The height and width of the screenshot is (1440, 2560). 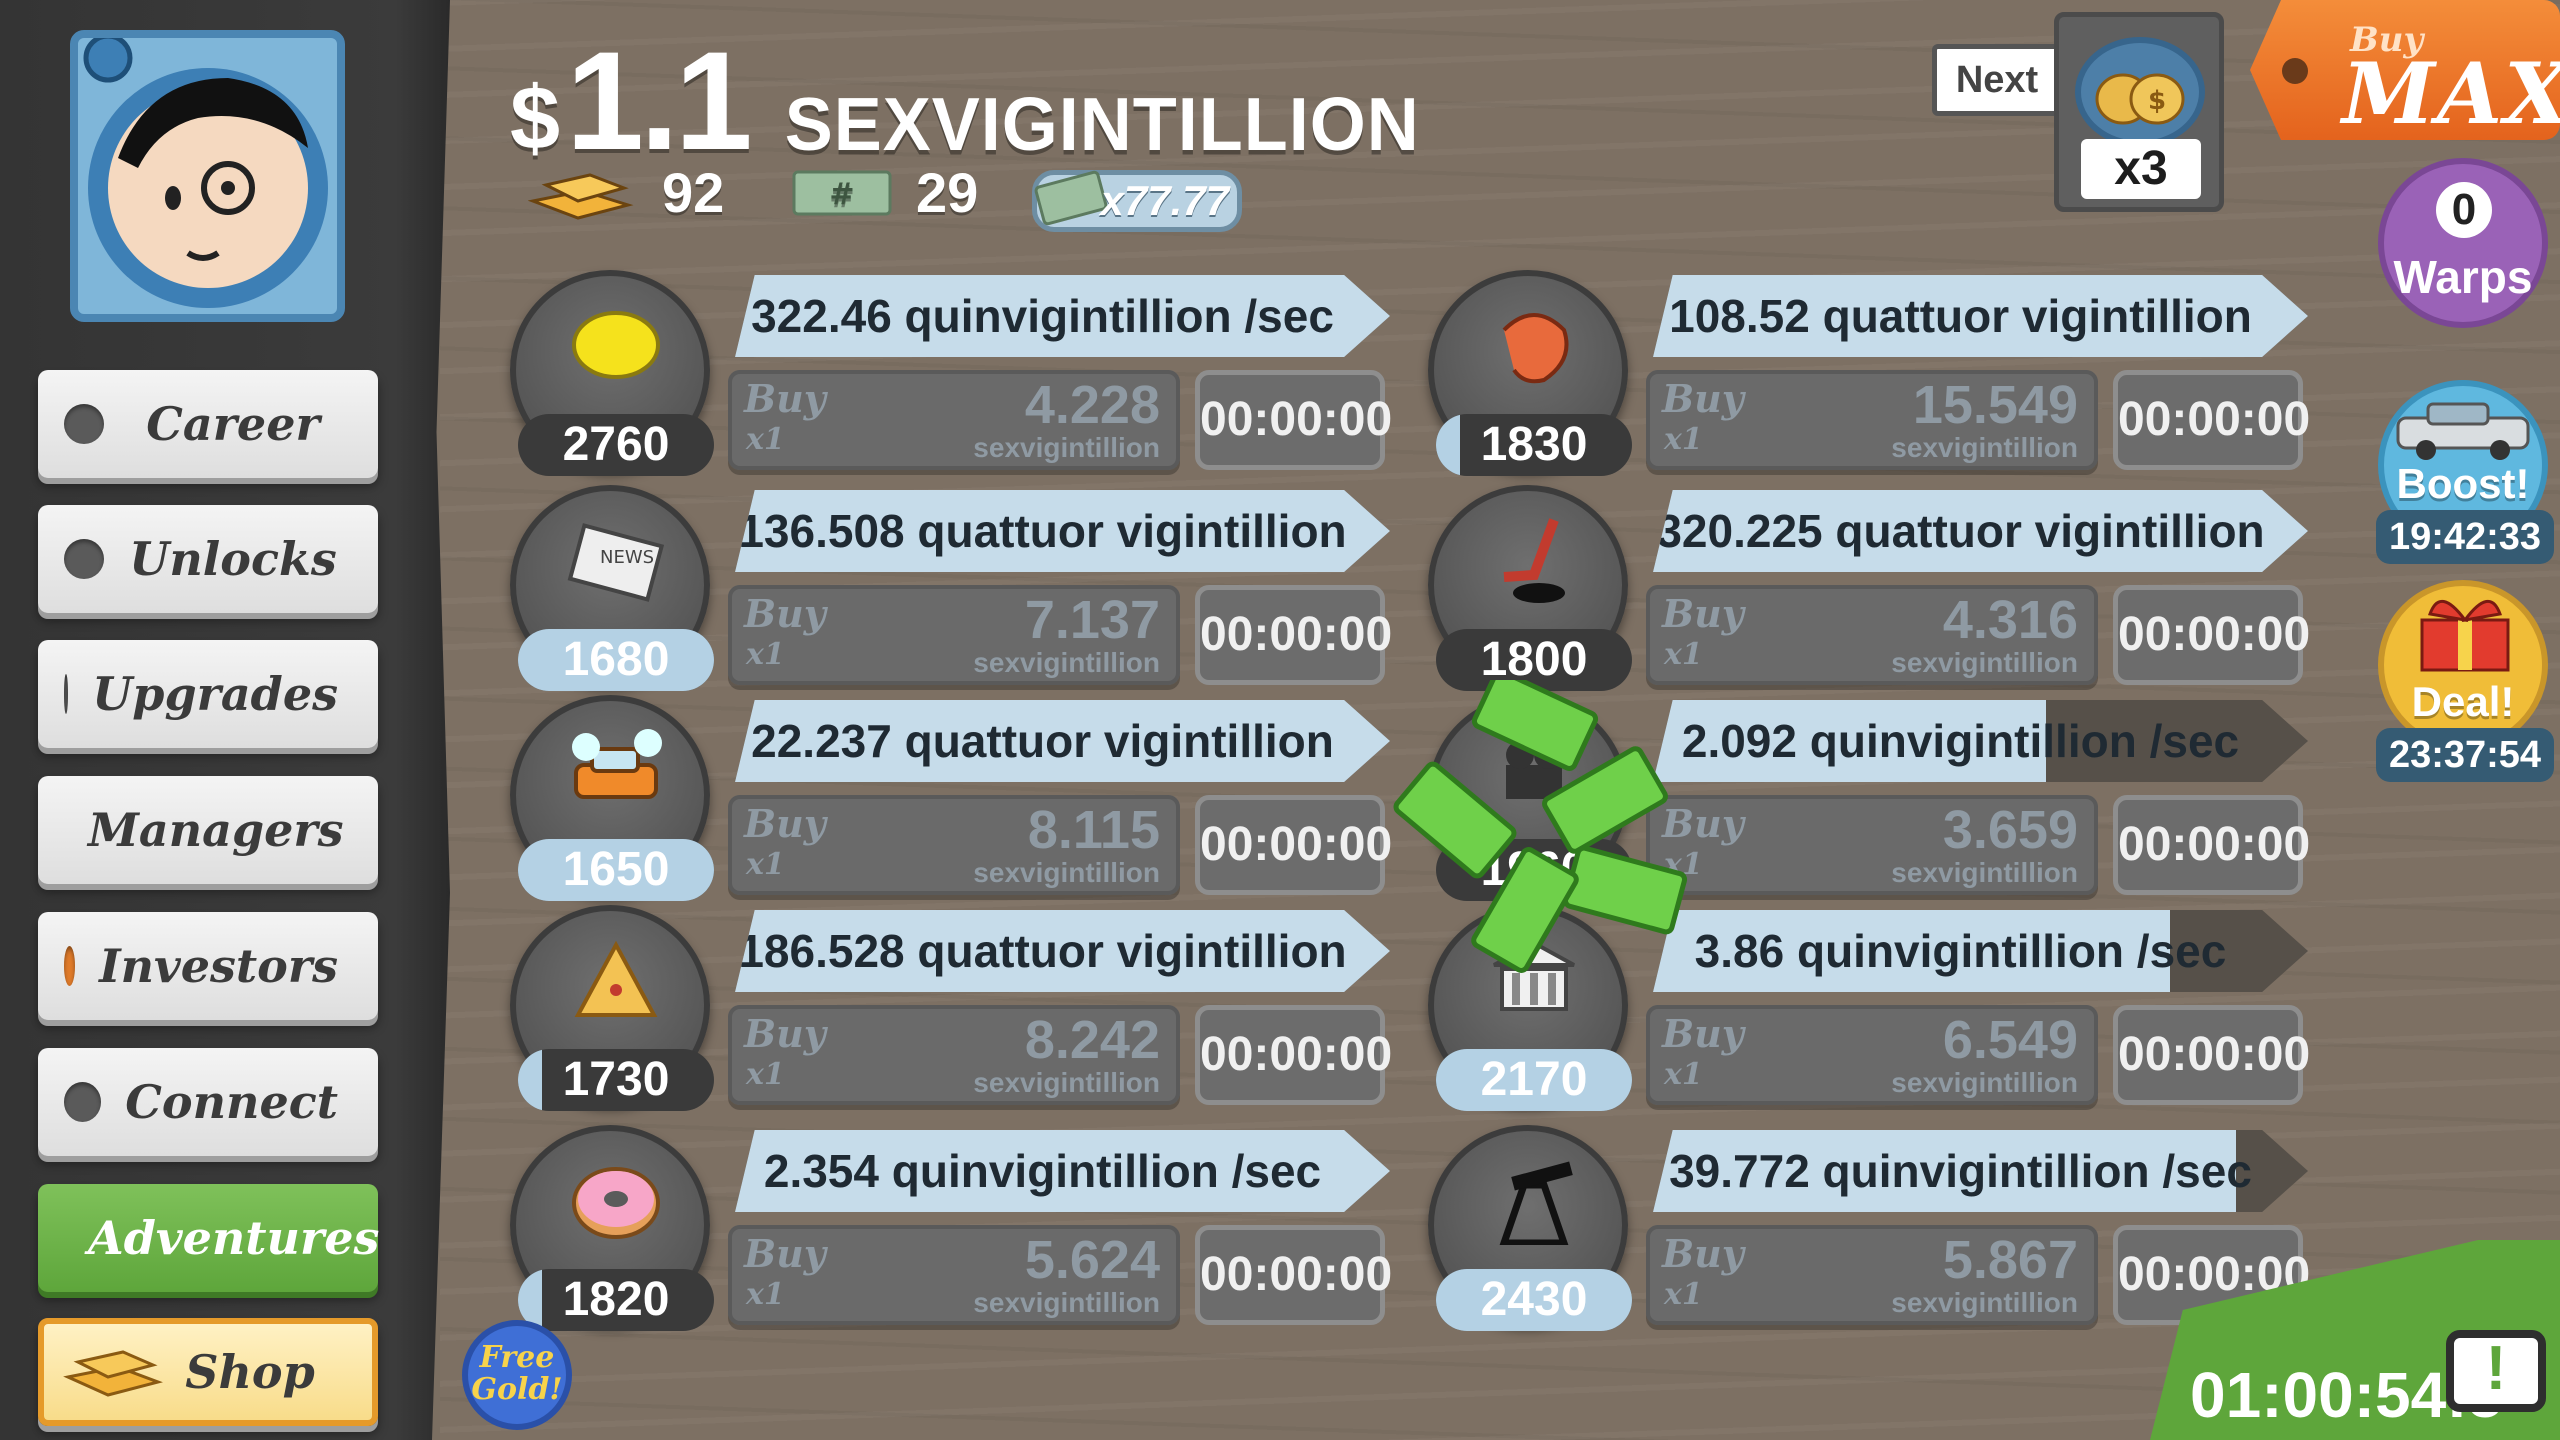 I want to click on buy-cost: 8.242, so click(x=1092, y=1040).